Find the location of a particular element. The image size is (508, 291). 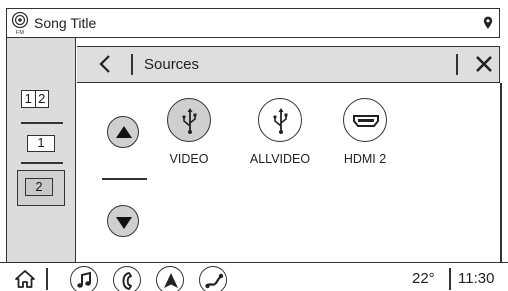

scroll-up-button is located at coordinates (123, 132).